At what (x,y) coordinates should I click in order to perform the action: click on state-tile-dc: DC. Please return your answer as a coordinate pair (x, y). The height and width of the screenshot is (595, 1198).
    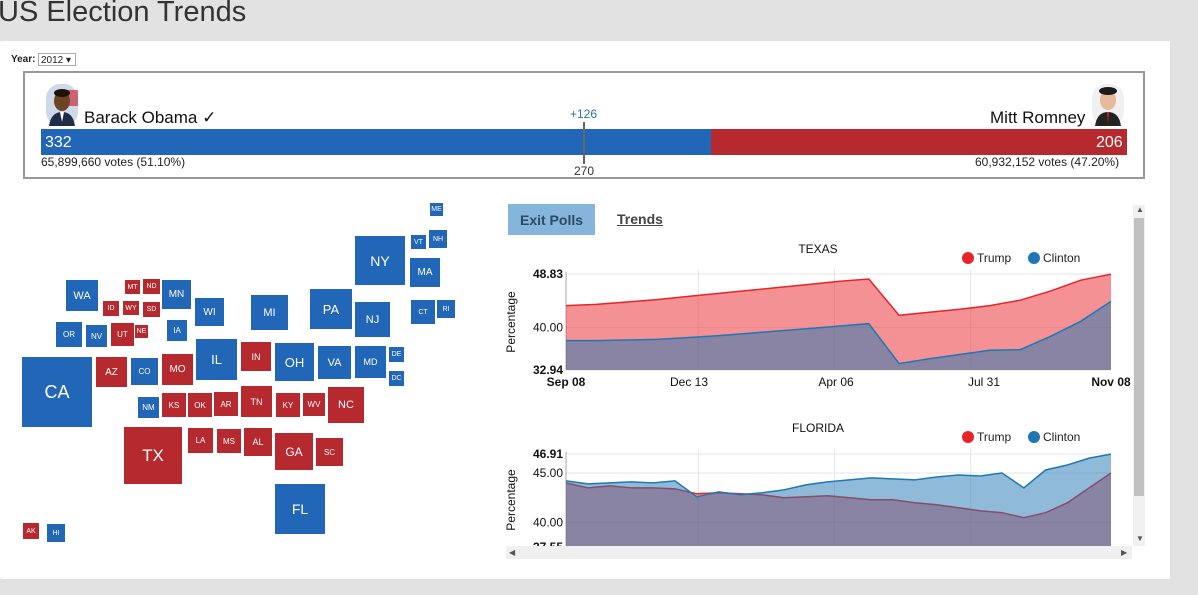
    Looking at the image, I should click on (396, 378).